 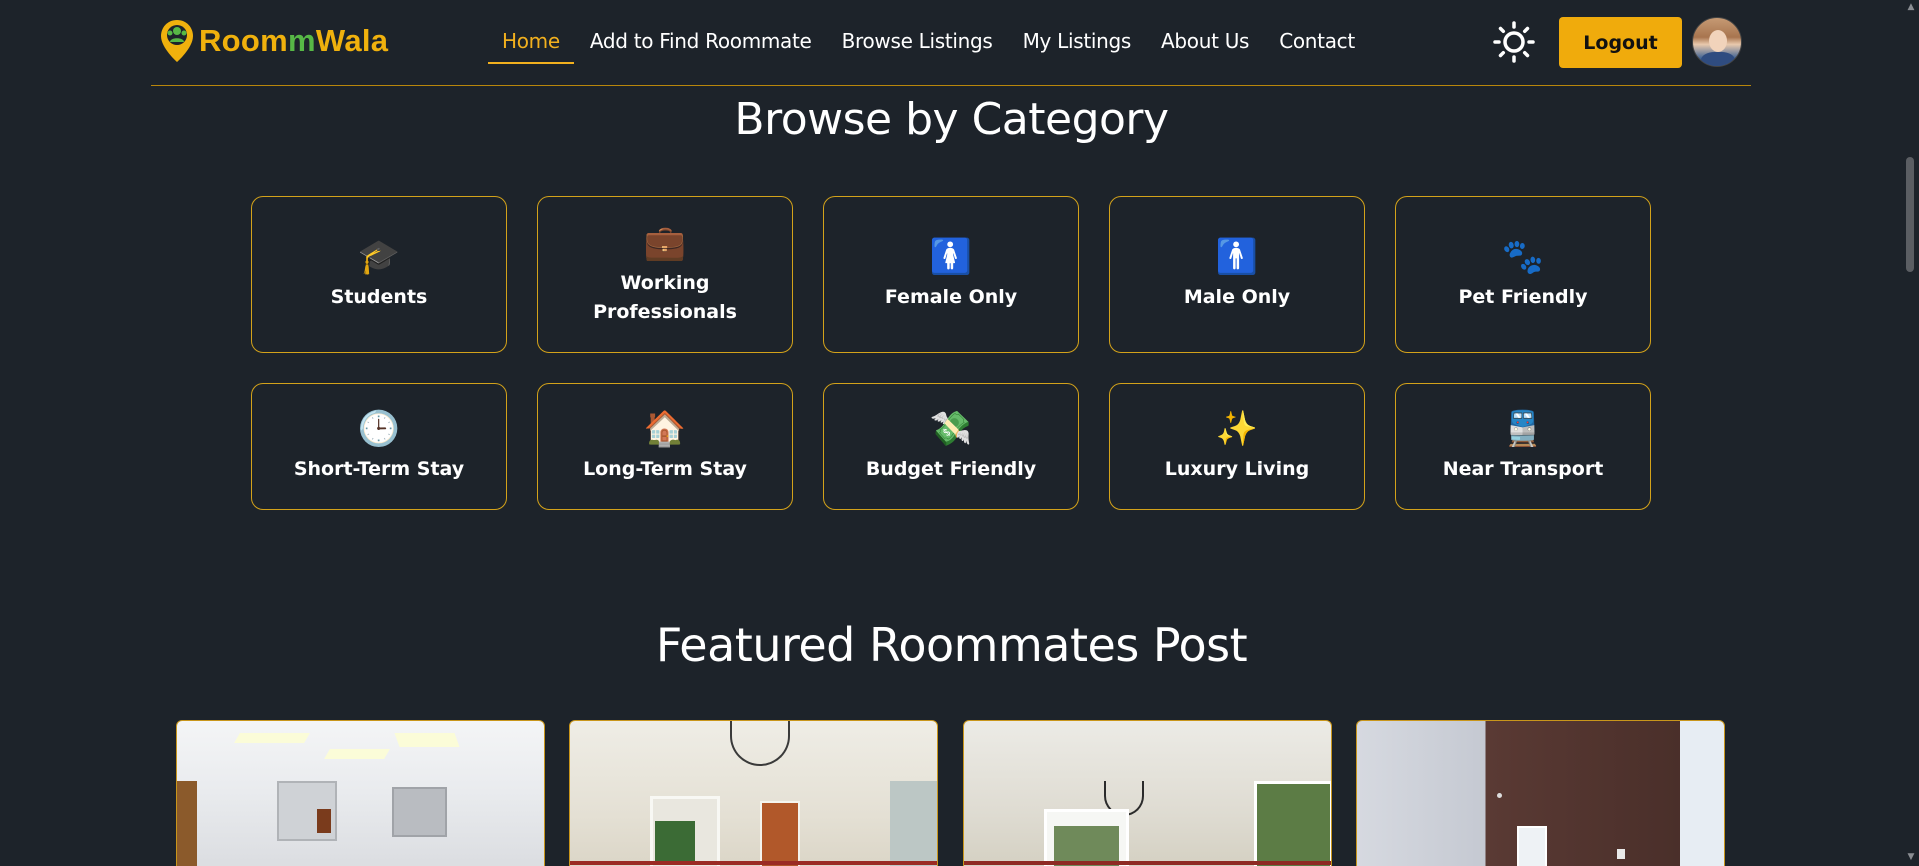 What do you see at coordinates (665, 429) in the screenshot?
I see `house-icon: 🏠` at bounding box center [665, 429].